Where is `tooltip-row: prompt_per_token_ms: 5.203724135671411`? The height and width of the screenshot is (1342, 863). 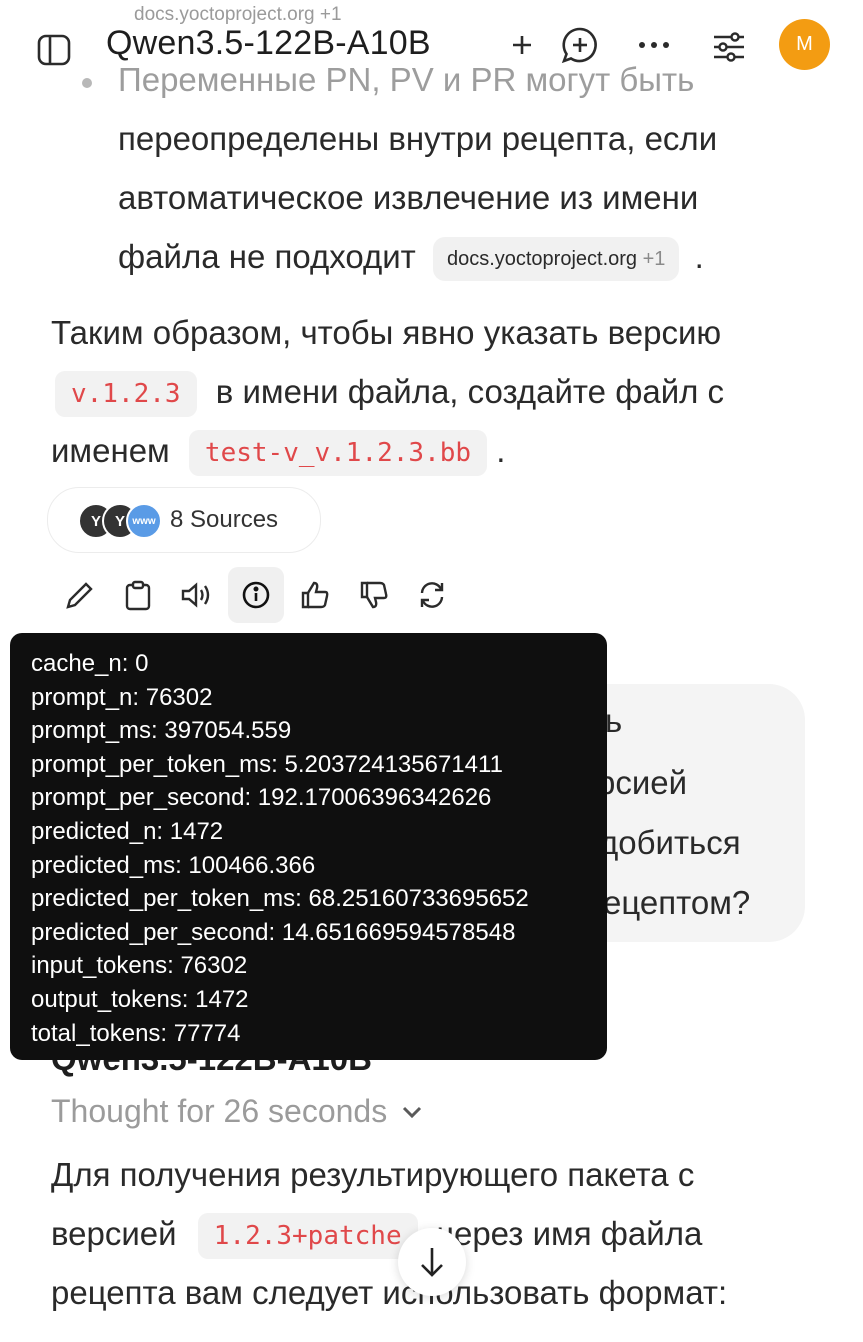
tooltip-row: prompt_per_token_ms: 5.203724135671411 is located at coordinates (267, 764).